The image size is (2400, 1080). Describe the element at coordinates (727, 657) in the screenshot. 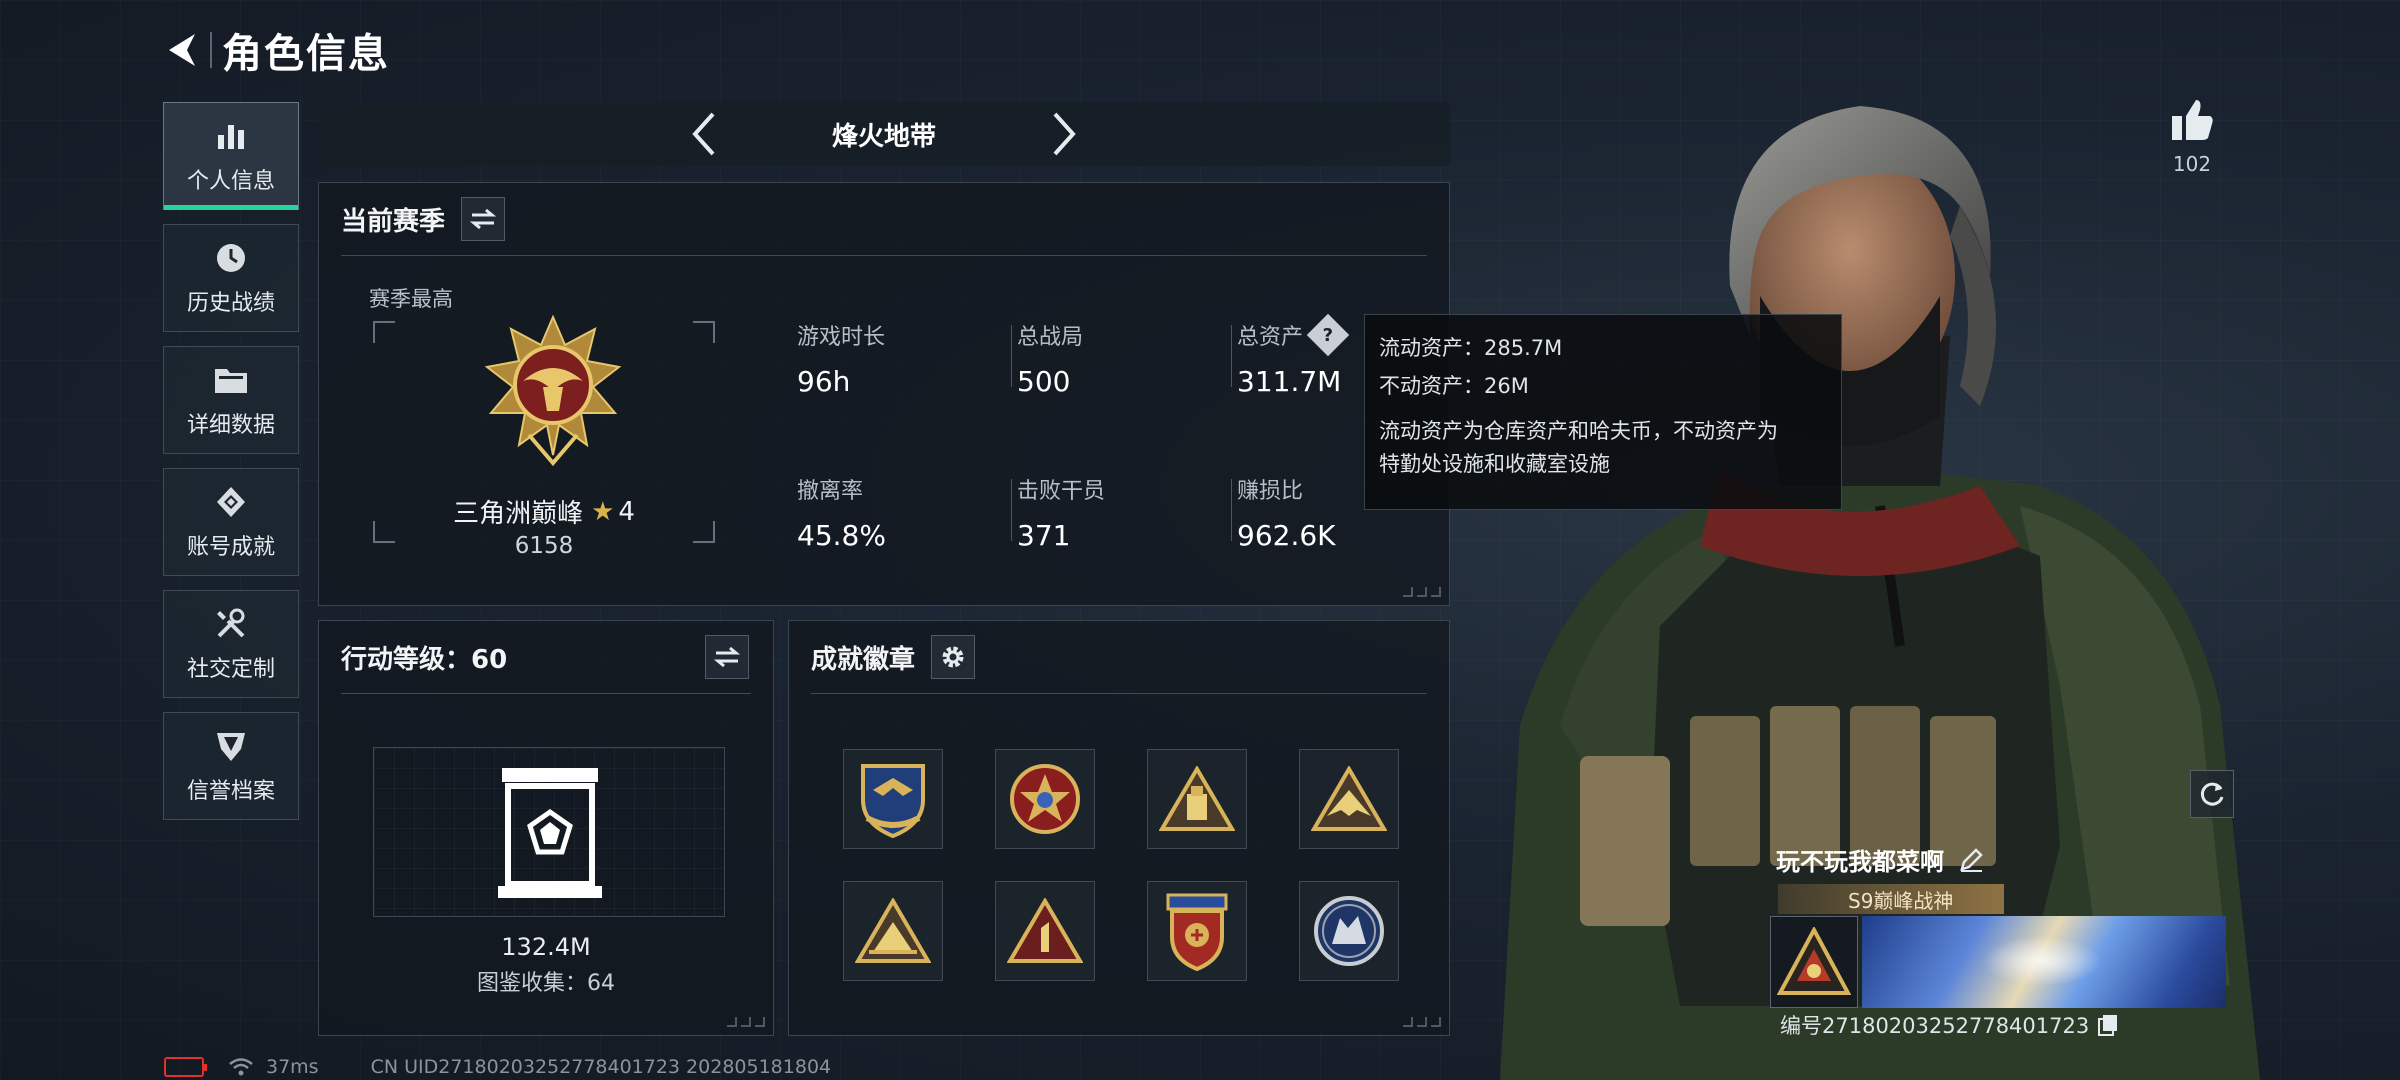

I see `level-switch-button` at that location.